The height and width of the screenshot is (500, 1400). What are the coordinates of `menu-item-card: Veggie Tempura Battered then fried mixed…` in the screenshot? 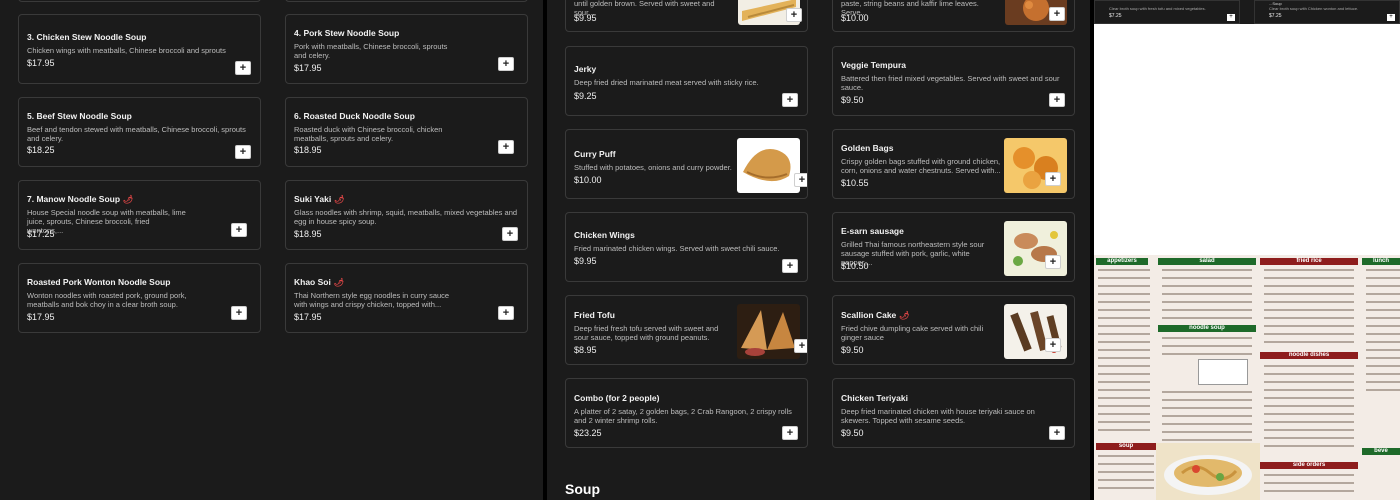 It's located at (953, 81).